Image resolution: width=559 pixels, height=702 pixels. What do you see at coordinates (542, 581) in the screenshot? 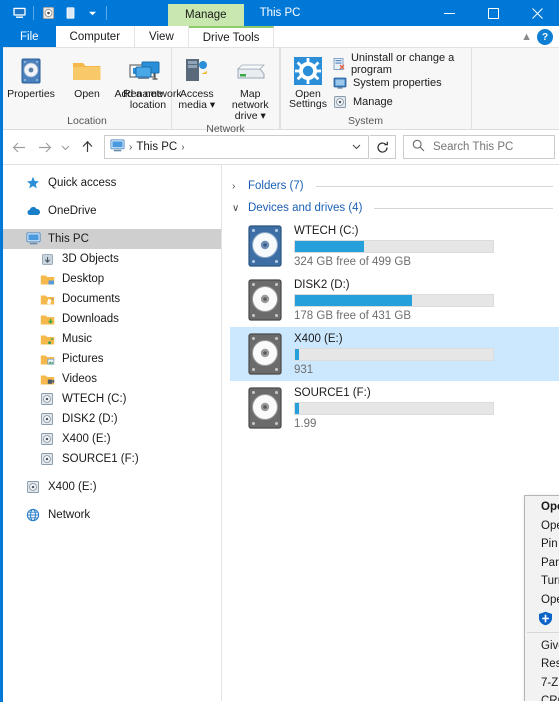
I see `menu-item-turn-on-bitlocker: Turn on BitLocker` at bounding box center [542, 581].